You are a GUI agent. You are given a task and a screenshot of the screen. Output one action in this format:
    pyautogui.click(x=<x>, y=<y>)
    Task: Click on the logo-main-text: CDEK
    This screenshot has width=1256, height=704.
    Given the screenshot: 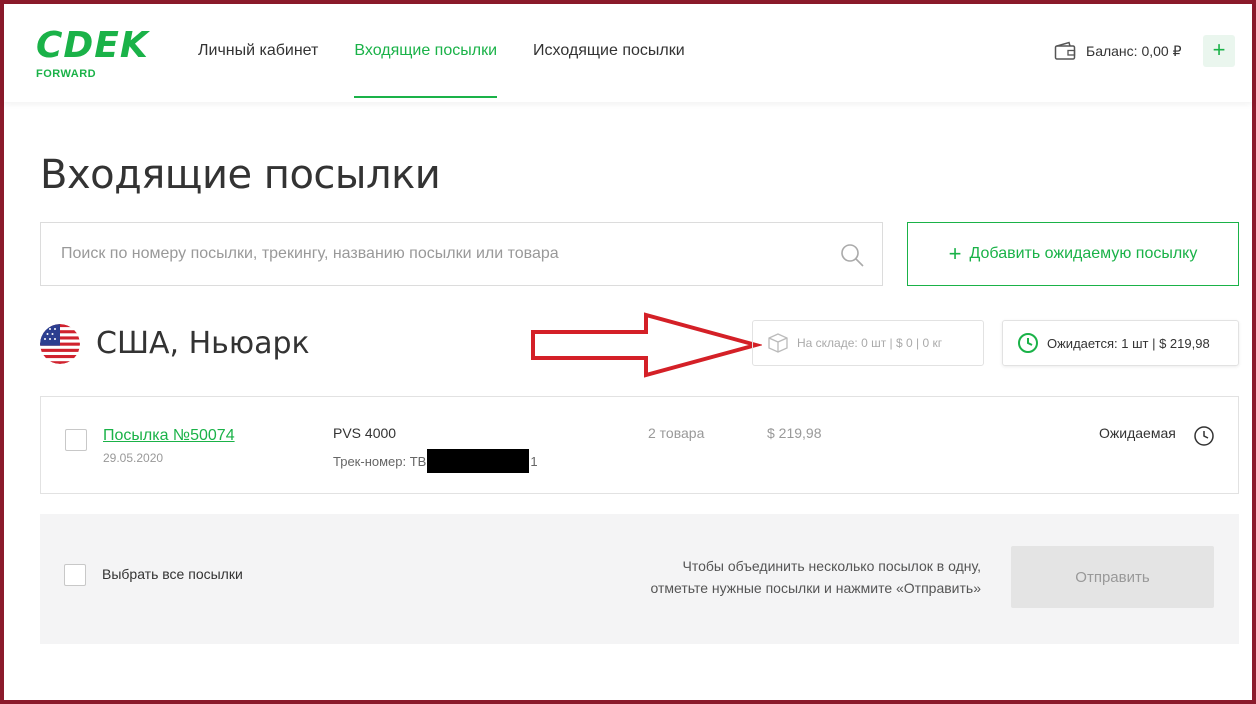 What is the action you would take?
    pyautogui.click(x=92, y=45)
    